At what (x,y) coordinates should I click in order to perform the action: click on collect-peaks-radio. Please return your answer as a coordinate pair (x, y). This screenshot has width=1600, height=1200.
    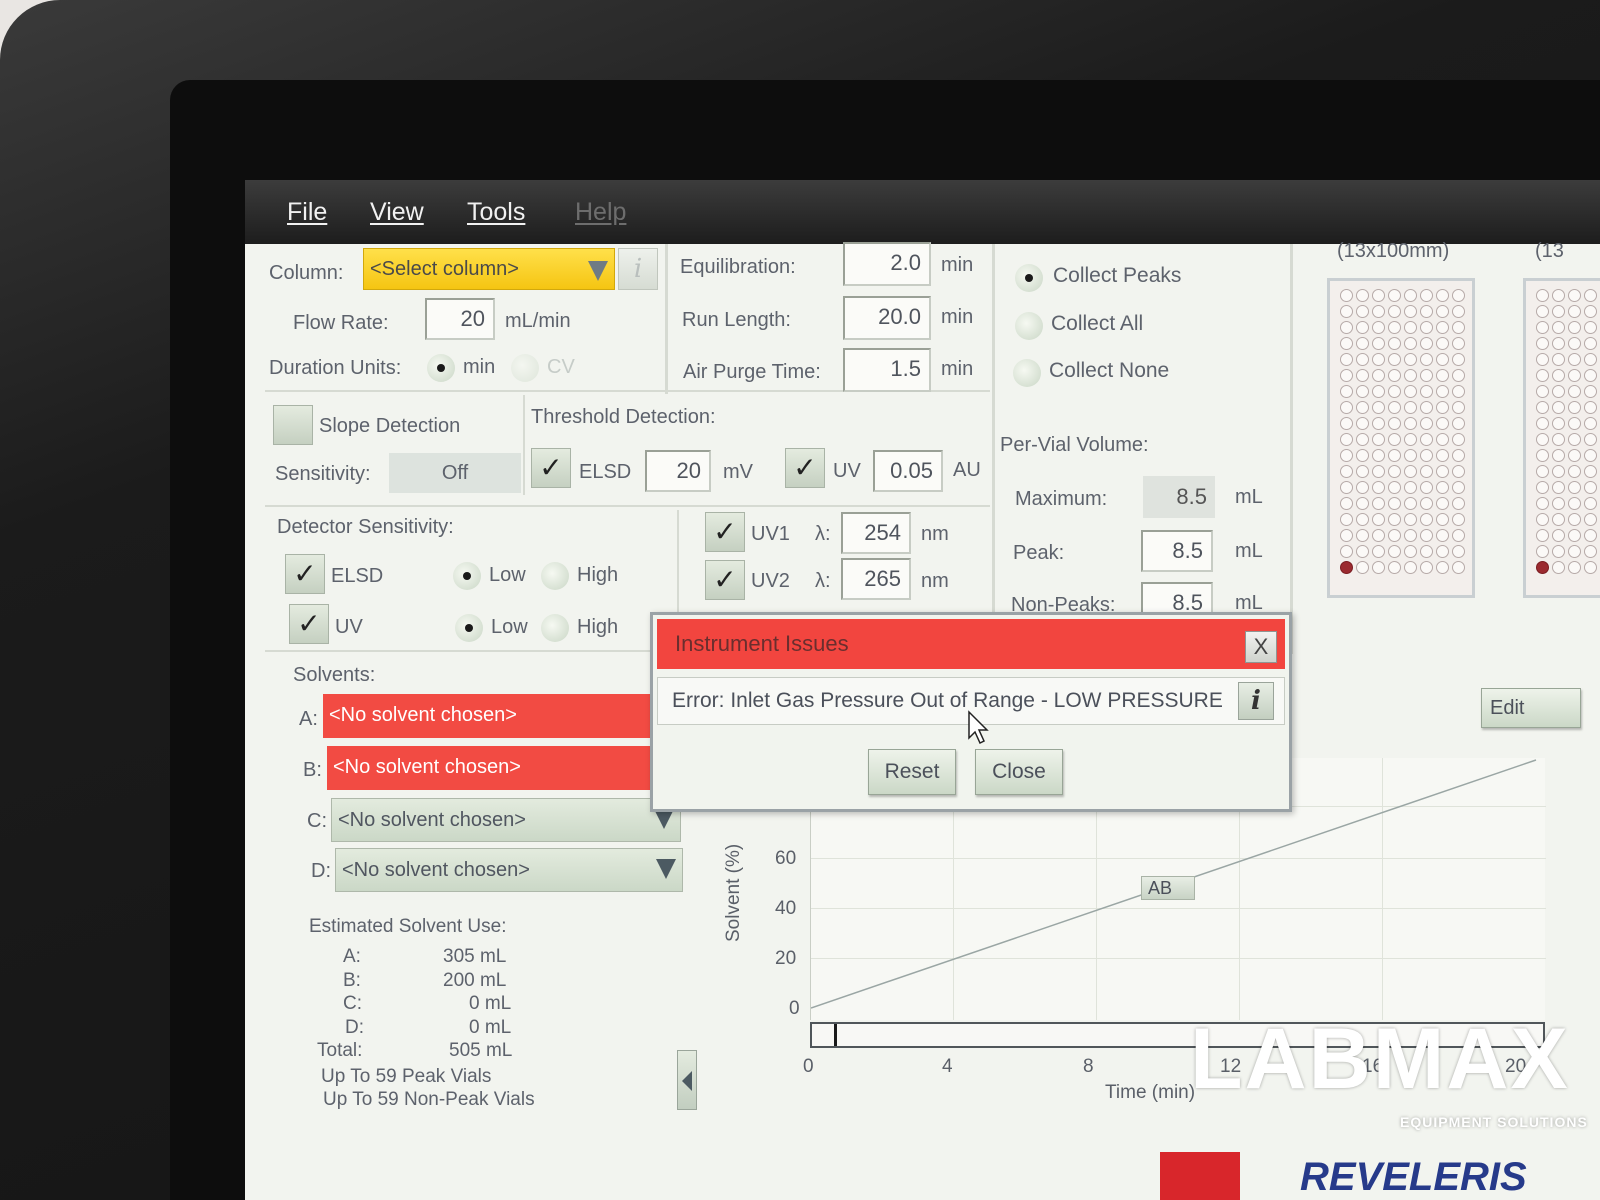
    Looking at the image, I should click on (1029, 278).